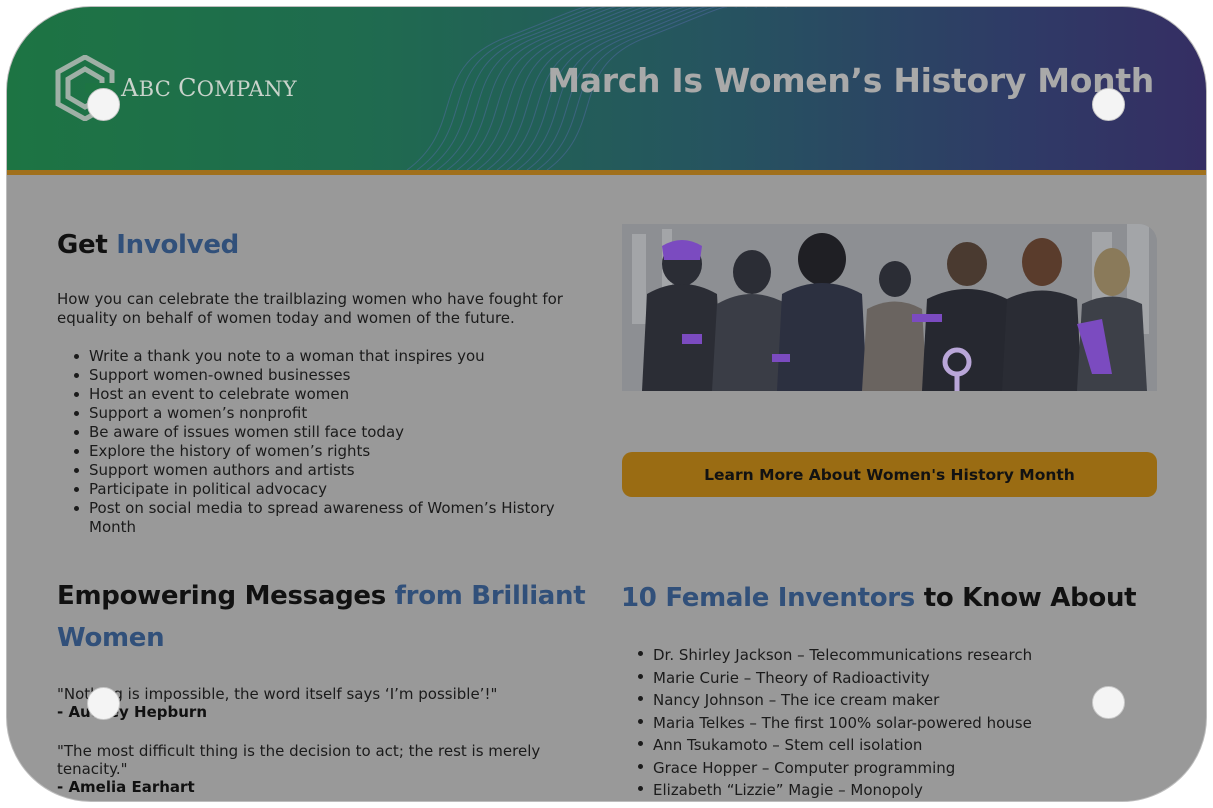 The width and height of the screenshot is (1213, 808). What do you see at coordinates (148, 245) in the screenshot?
I see `get-involved-heading: Get Involved` at bounding box center [148, 245].